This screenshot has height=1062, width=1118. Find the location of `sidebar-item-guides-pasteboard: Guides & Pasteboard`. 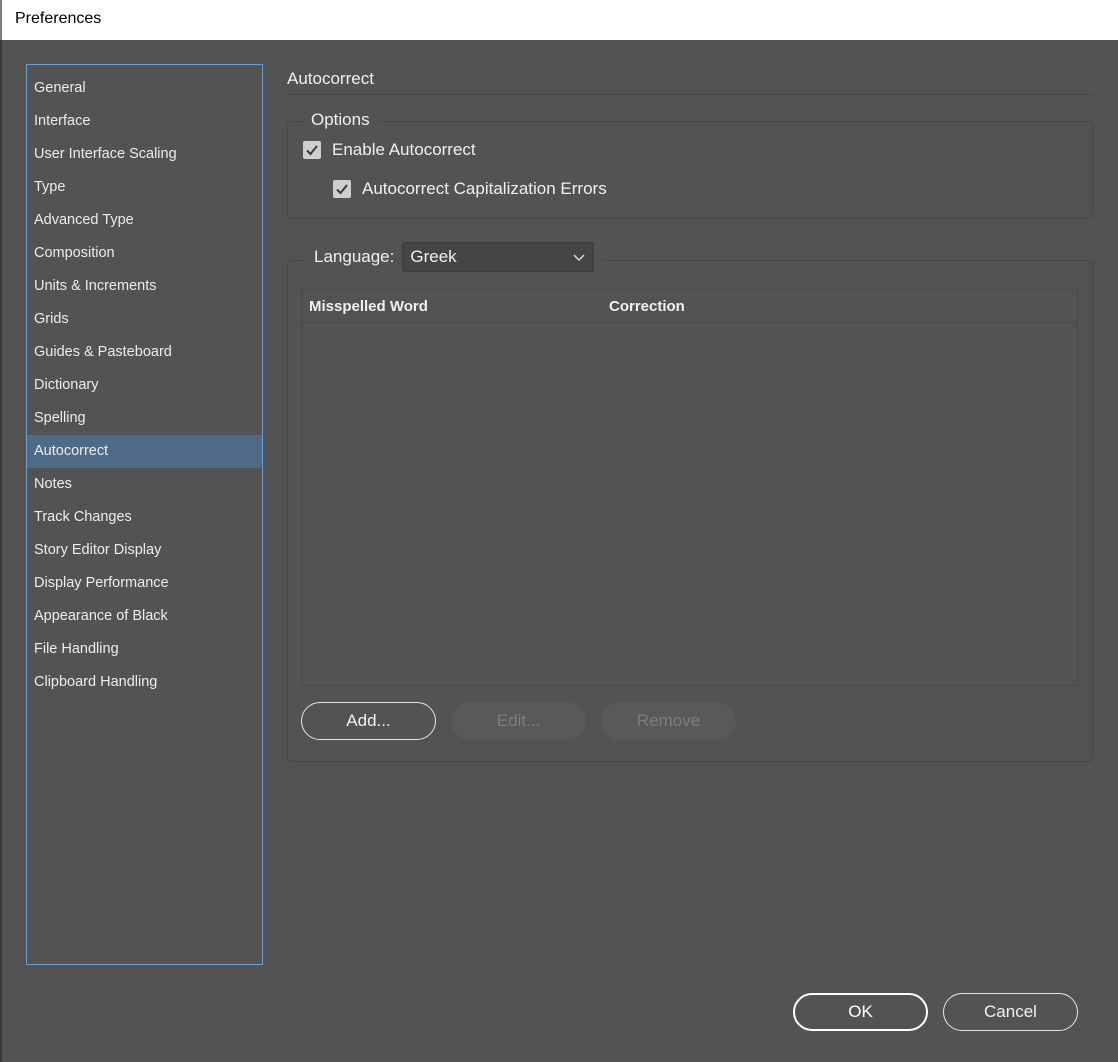

sidebar-item-guides-pasteboard: Guides & Pasteboard is located at coordinates (144, 352).